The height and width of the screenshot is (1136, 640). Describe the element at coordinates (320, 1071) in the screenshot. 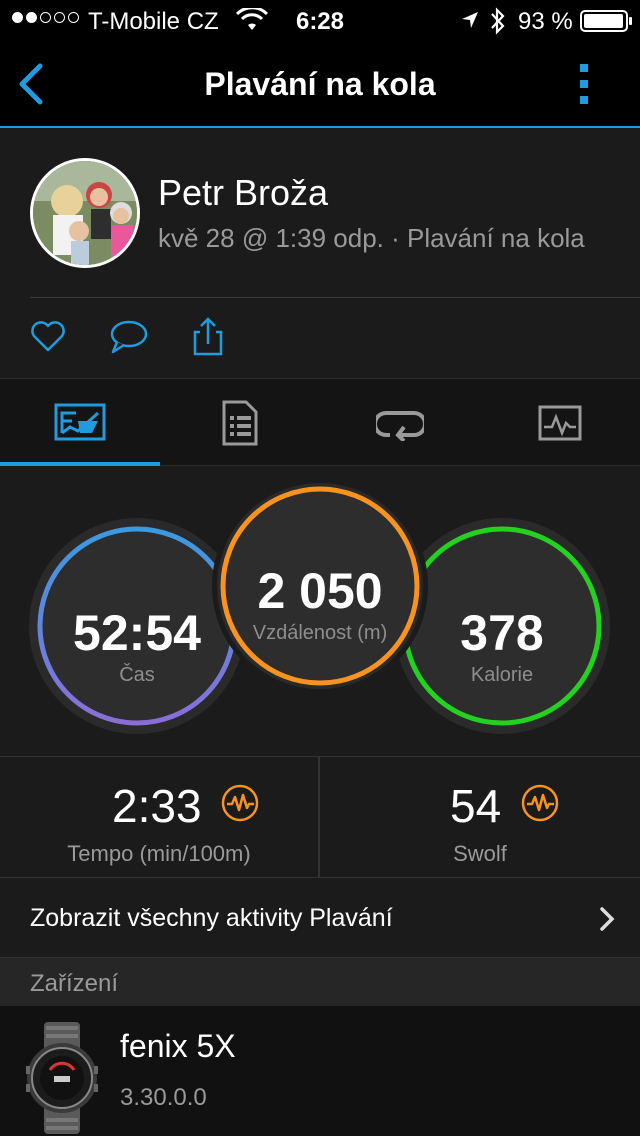

I see `device-row: fenix 5X 3.30.0.0` at that location.